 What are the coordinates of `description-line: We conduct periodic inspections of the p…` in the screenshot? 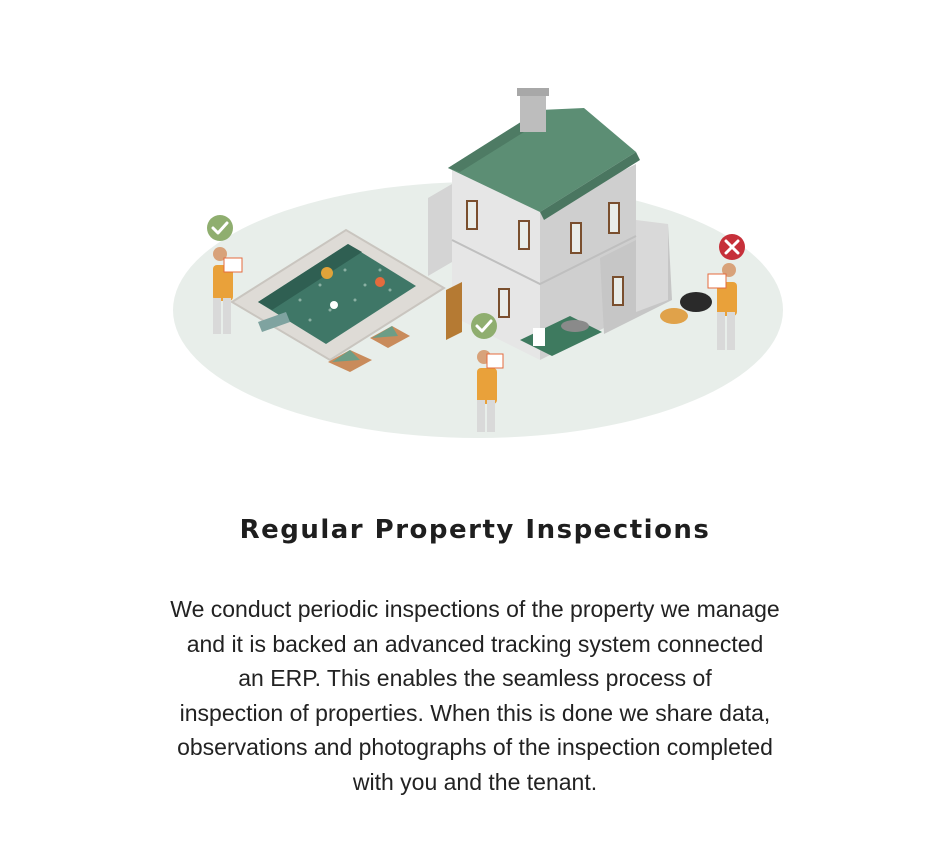 It's located at (475, 609).